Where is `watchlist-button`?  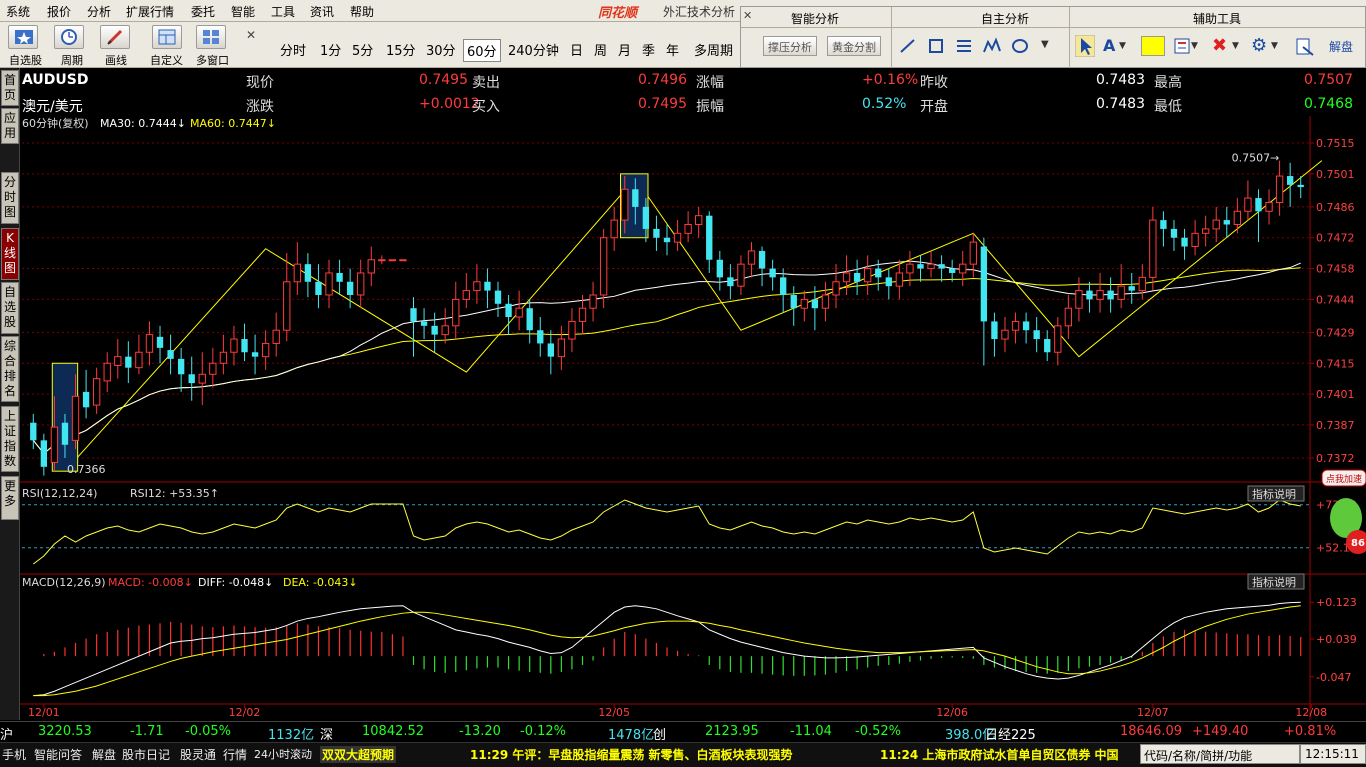
watchlist-button is located at coordinates (23, 37).